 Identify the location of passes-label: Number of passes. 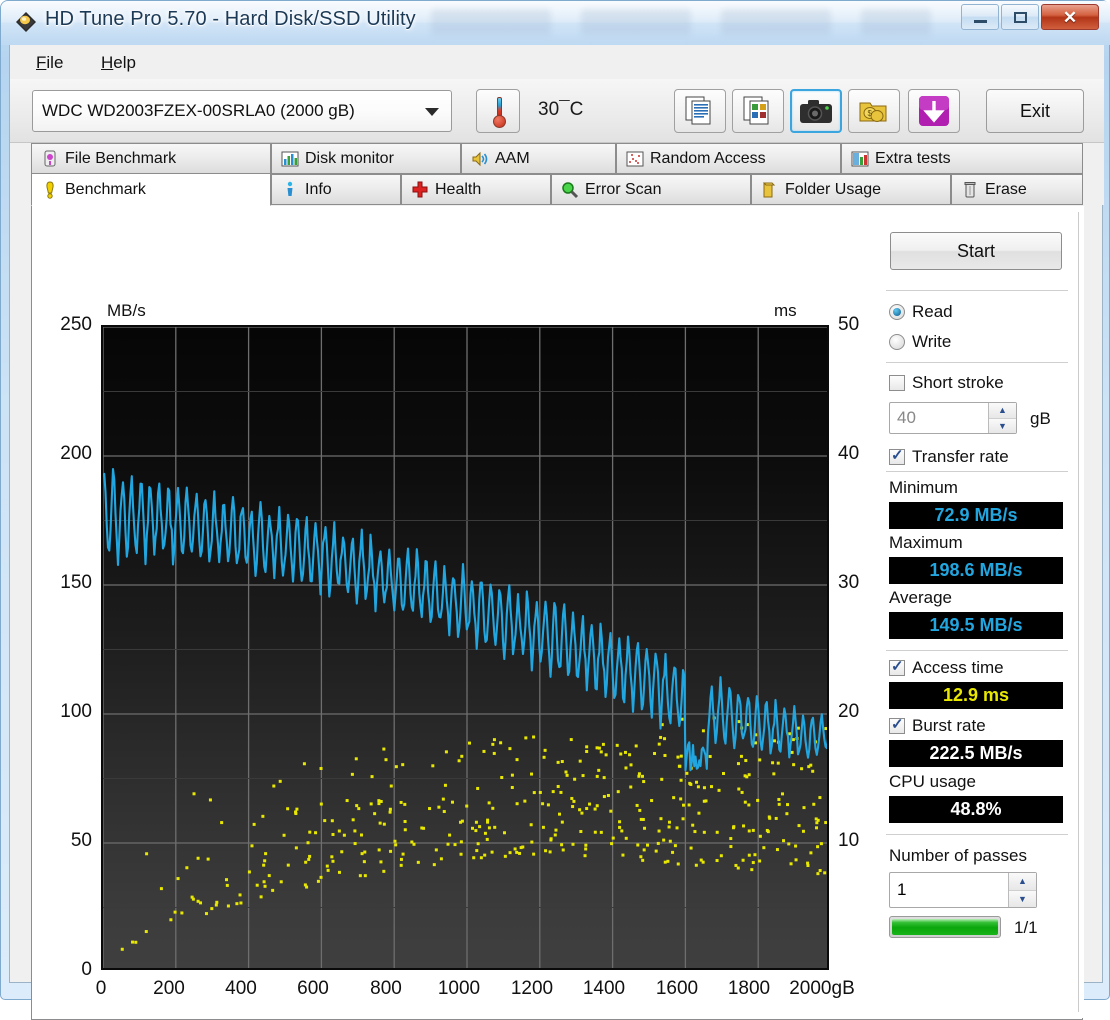
(958, 855).